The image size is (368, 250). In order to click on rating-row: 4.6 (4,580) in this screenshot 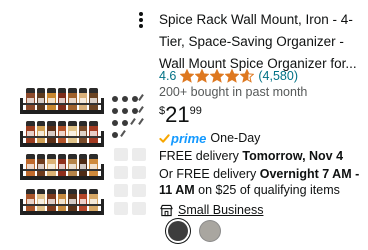, I will do `click(228, 76)`.